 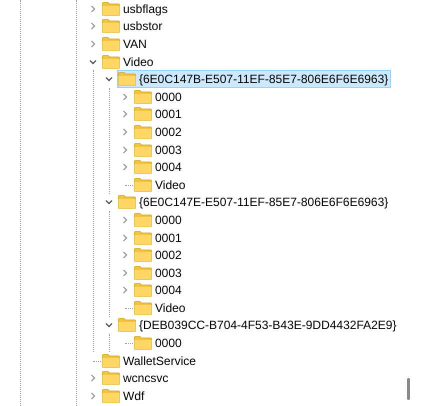 I want to click on tree-item: usbflags, so click(x=136, y=9).